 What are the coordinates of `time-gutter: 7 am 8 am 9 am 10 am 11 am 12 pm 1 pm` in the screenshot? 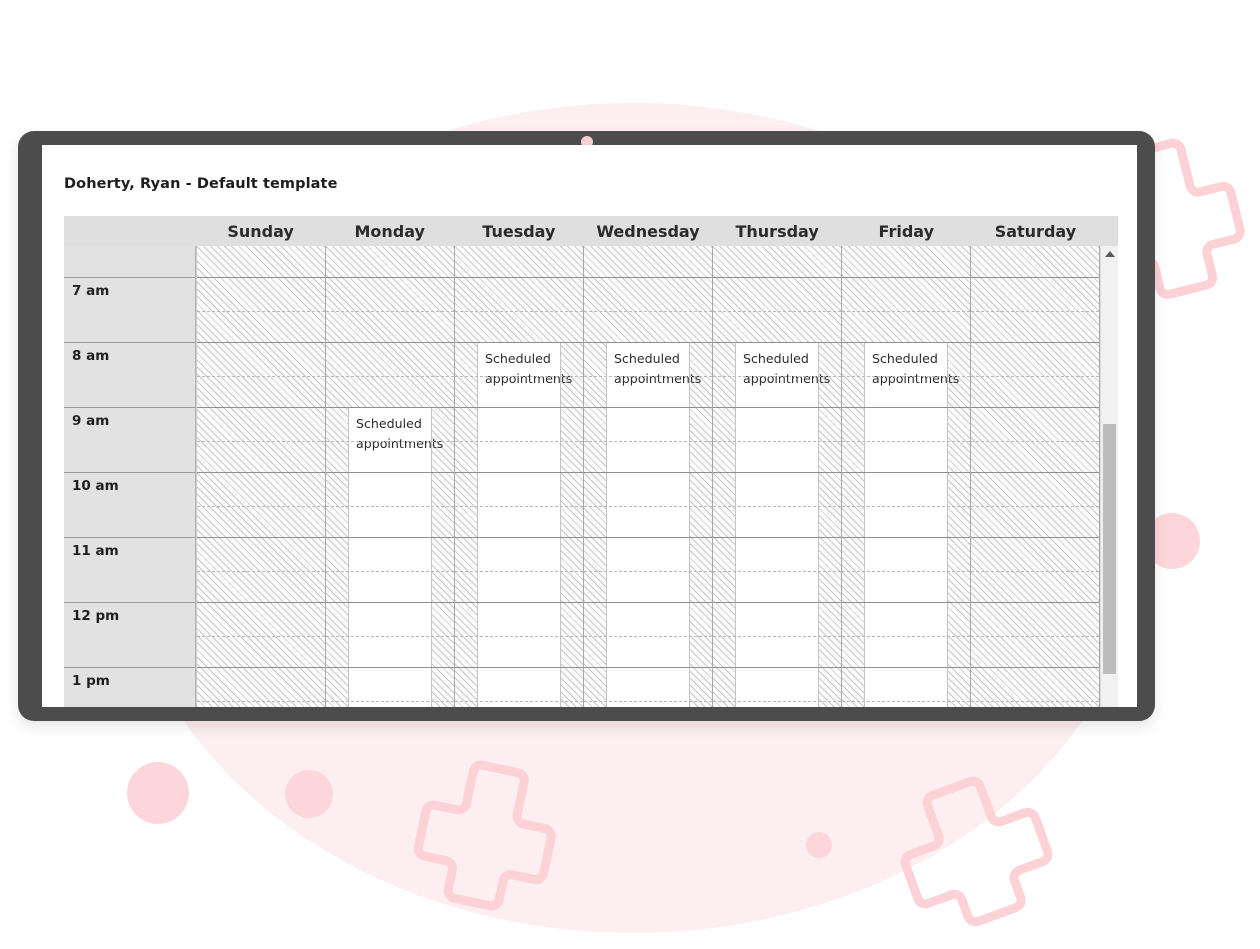 It's located at (130, 476).